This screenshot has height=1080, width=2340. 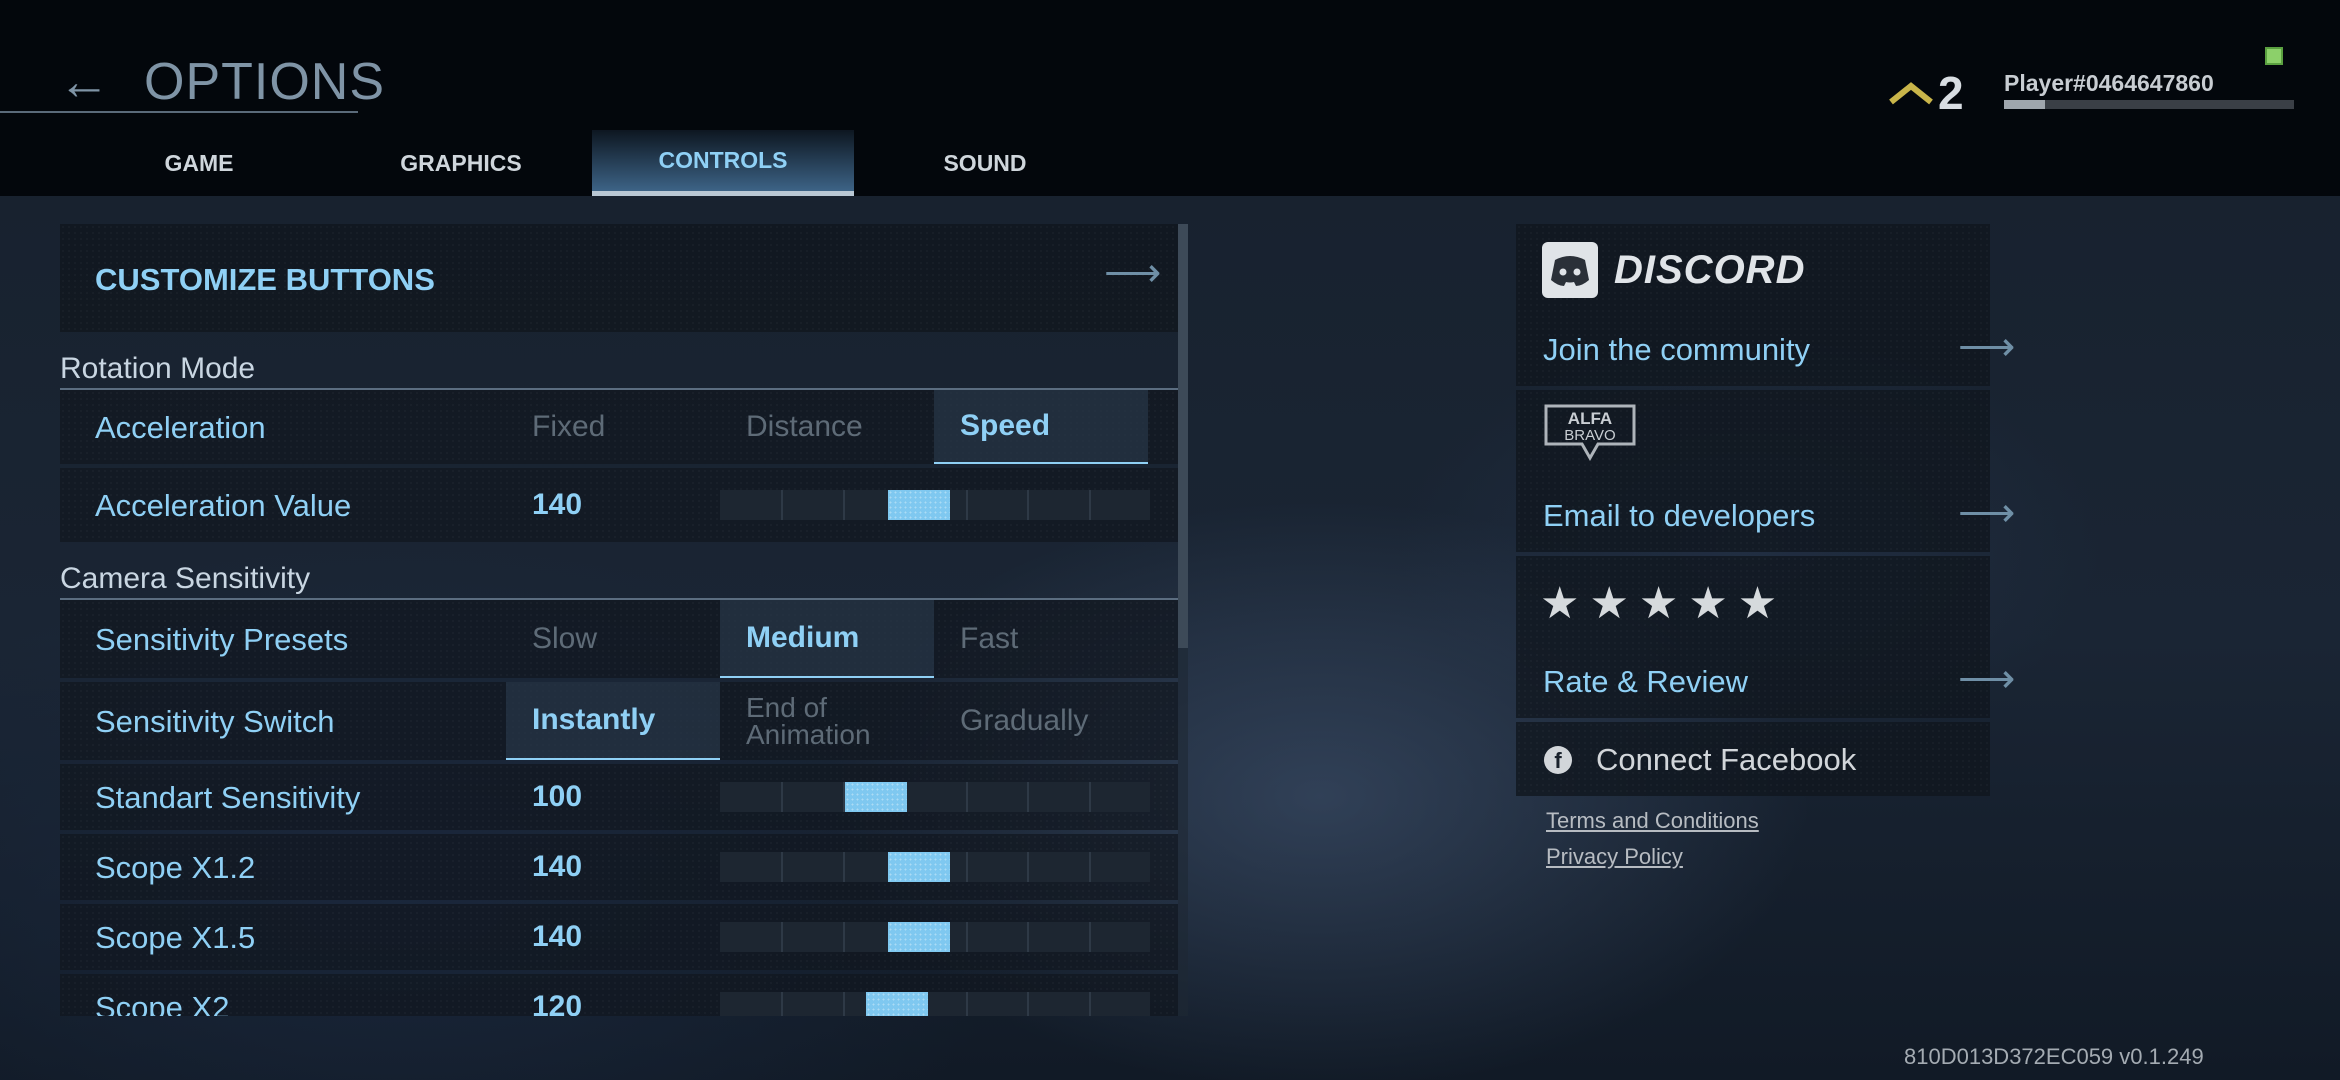 What do you see at coordinates (1765, 471) in the screenshot?
I see `email-developers-box: ALFA BRAVO Email to developers ⟶` at bounding box center [1765, 471].